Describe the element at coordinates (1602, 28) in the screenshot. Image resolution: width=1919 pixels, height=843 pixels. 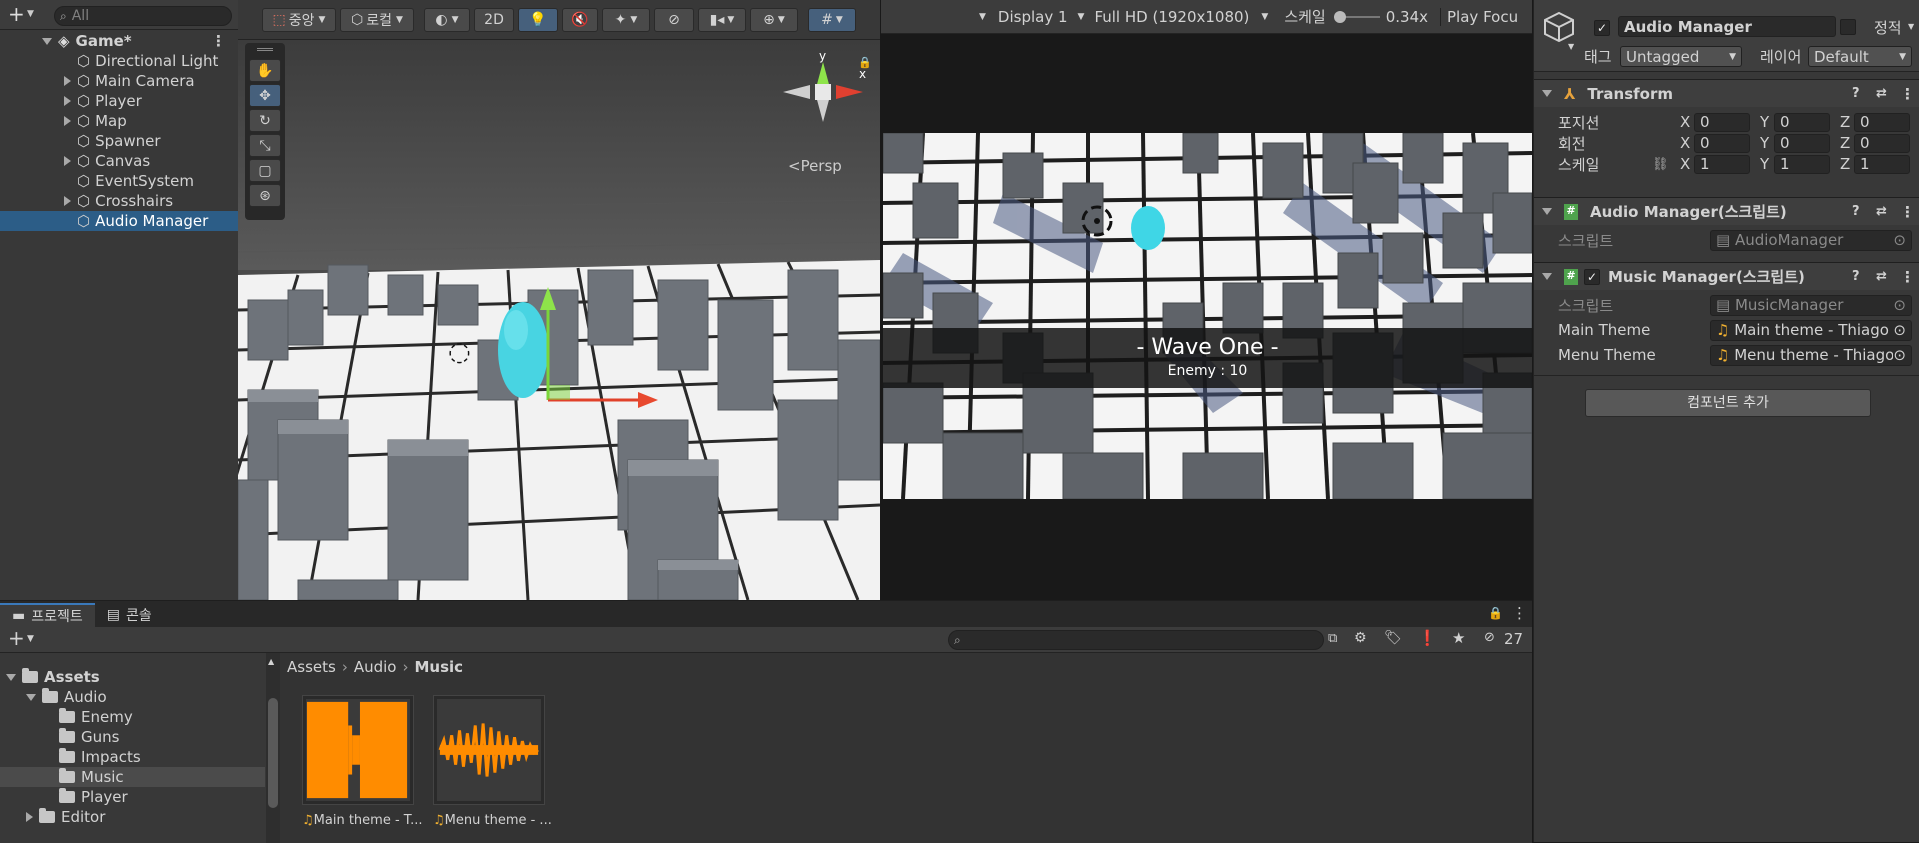
I see `active-checkbox: ✓` at that location.